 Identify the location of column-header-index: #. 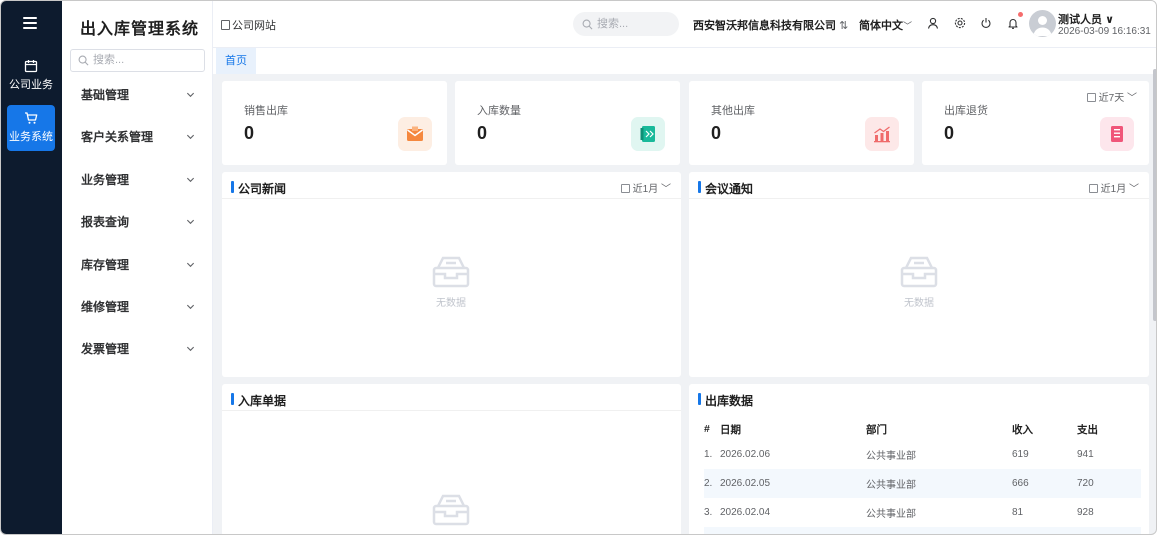
(707, 429).